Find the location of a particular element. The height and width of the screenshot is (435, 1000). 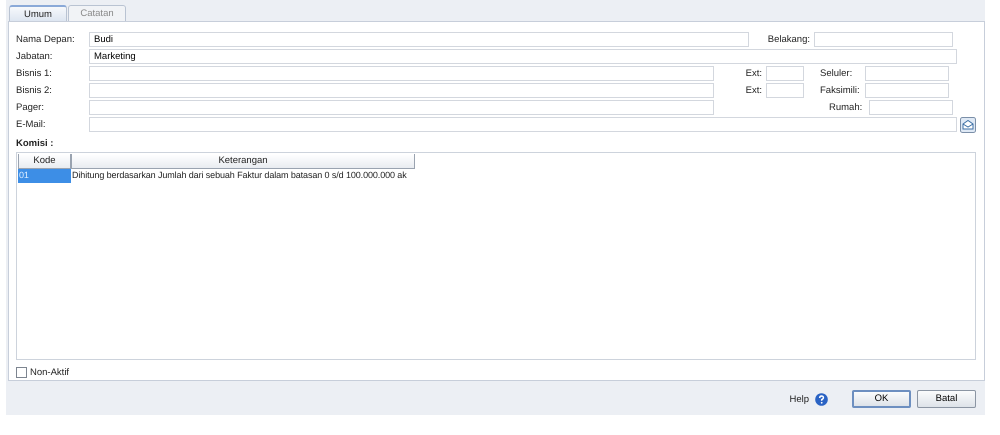

help-icon is located at coordinates (821, 399).